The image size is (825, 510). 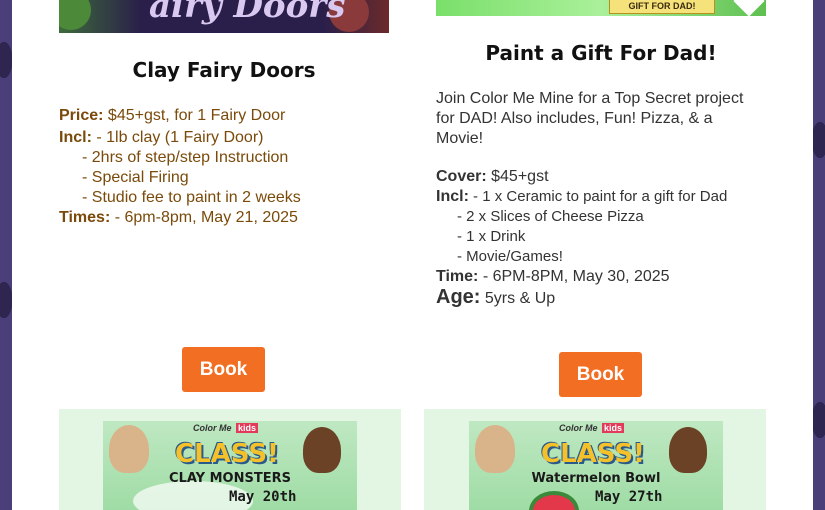 What do you see at coordinates (230, 478) in the screenshot?
I see `class-subtitle: CLAY MONSTERS` at bounding box center [230, 478].